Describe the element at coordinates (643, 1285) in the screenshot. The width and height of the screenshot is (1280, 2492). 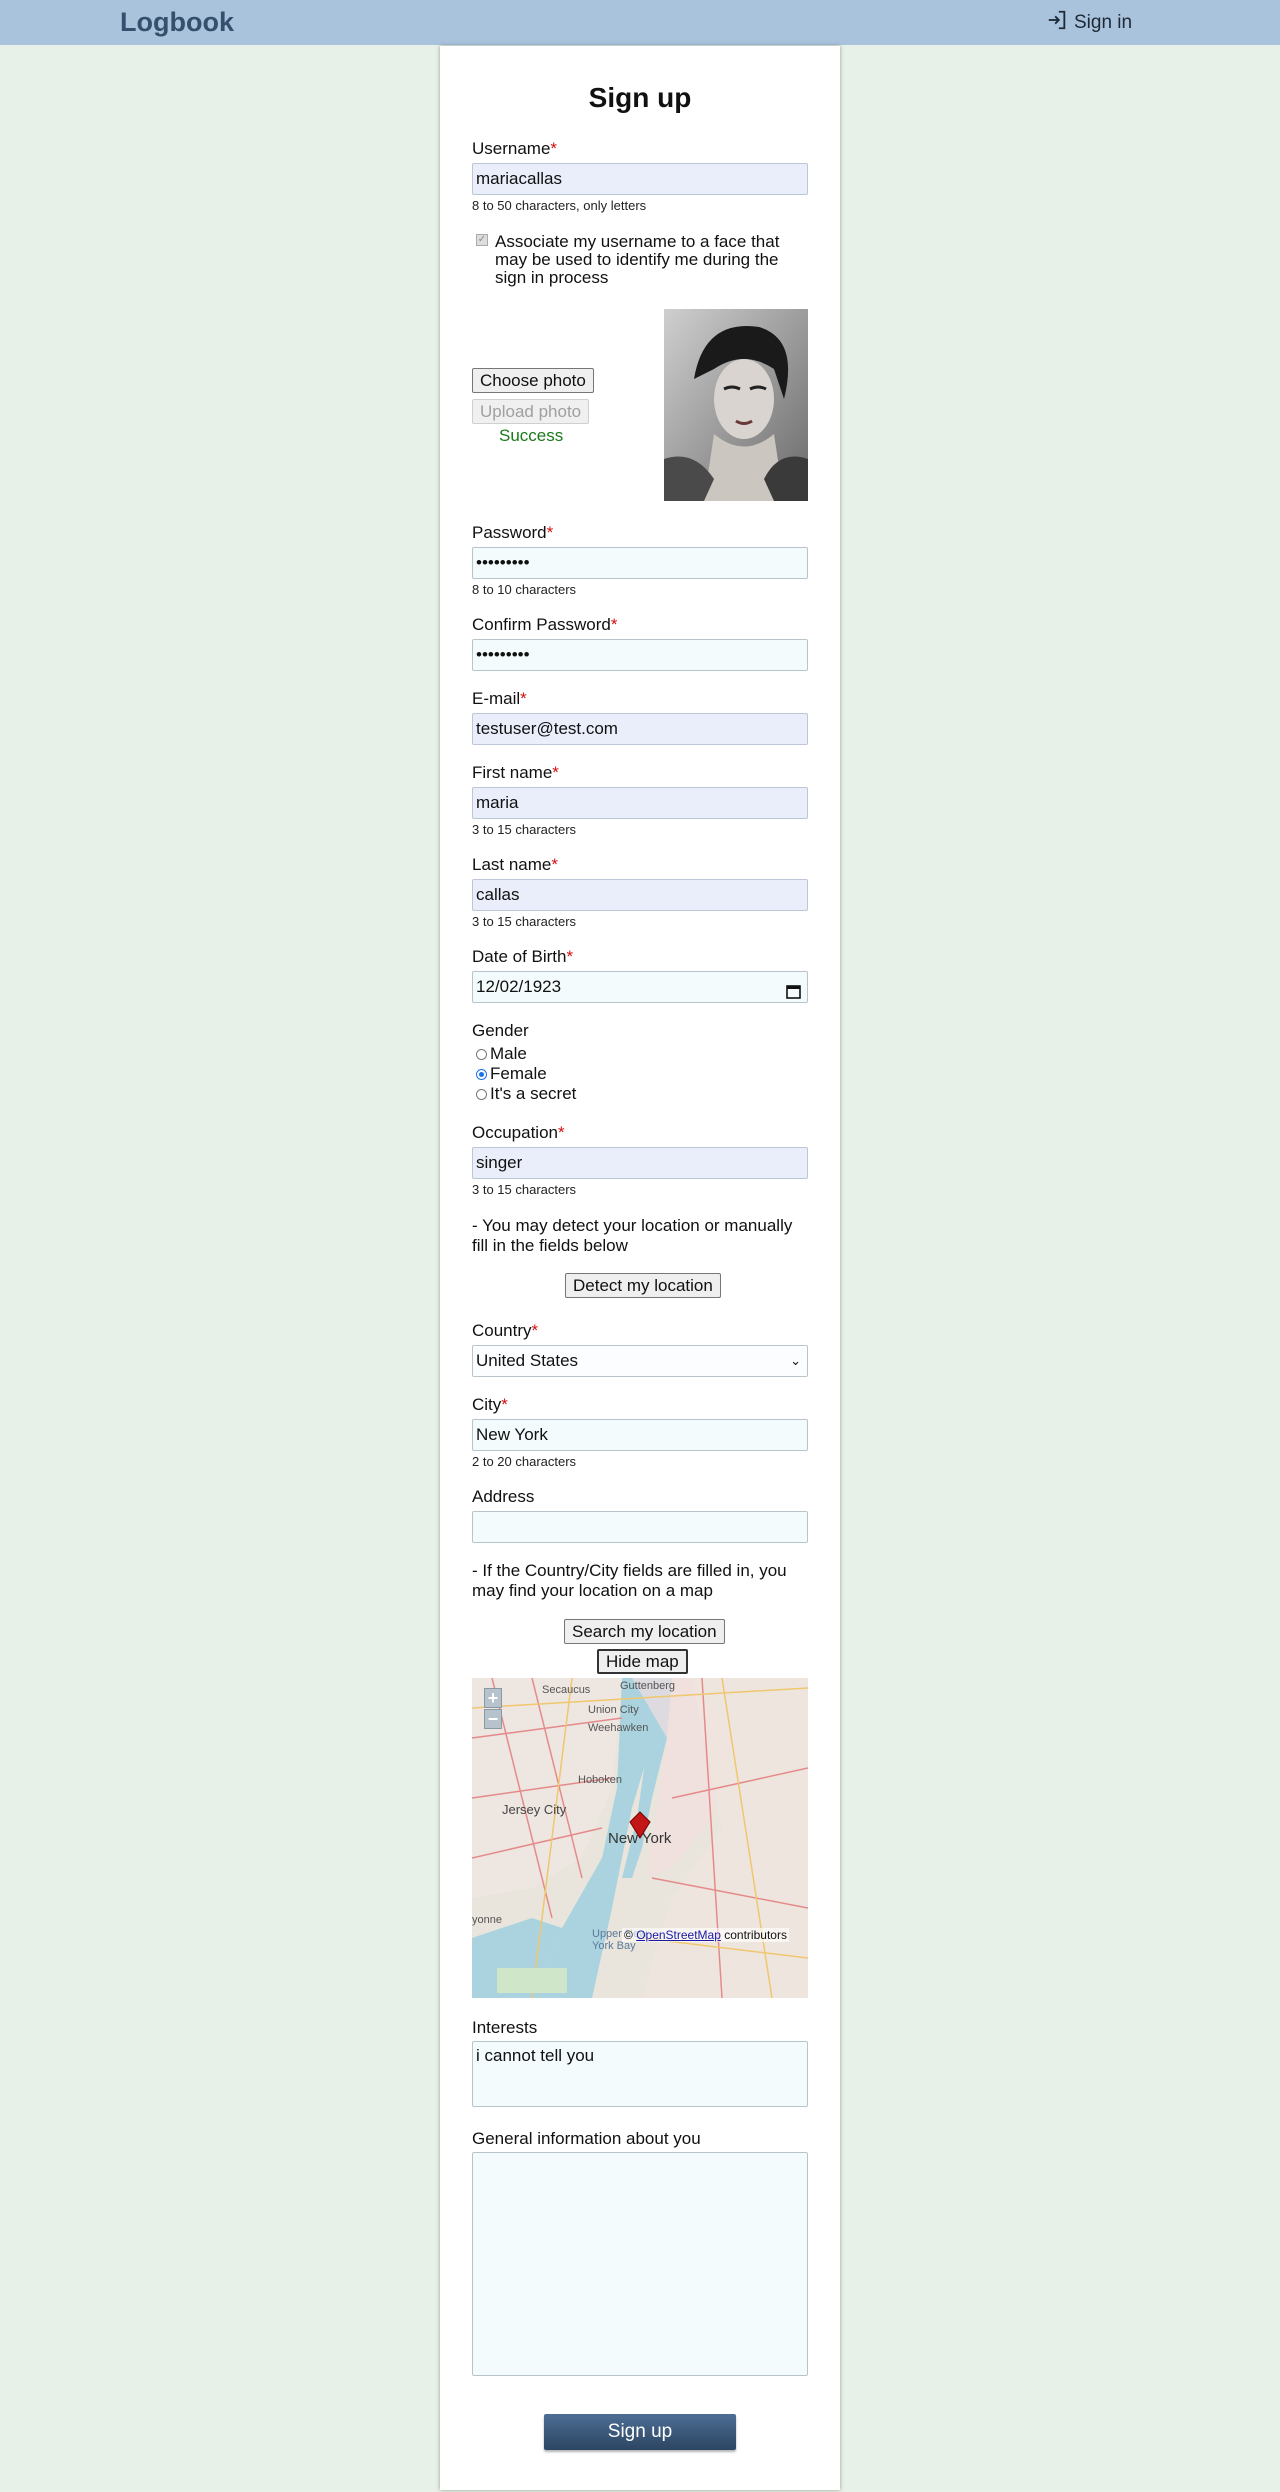
I see `detect-location-button: Detect my location` at that location.